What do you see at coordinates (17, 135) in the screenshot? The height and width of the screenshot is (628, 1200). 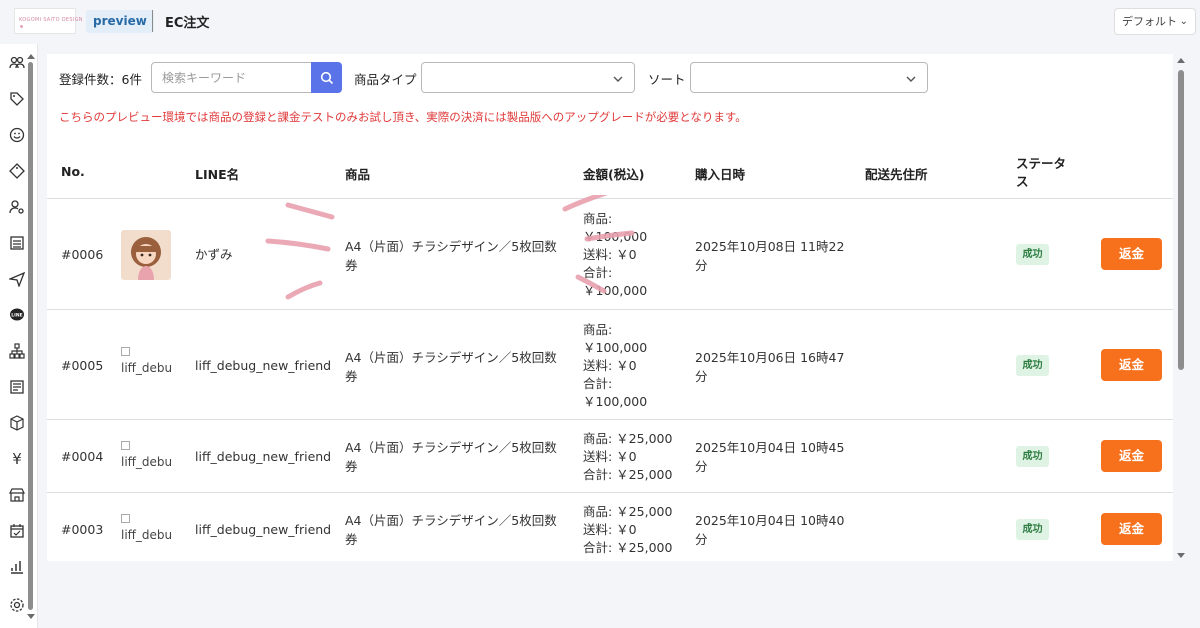 I see `smile-icon` at bounding box center [17, 135].